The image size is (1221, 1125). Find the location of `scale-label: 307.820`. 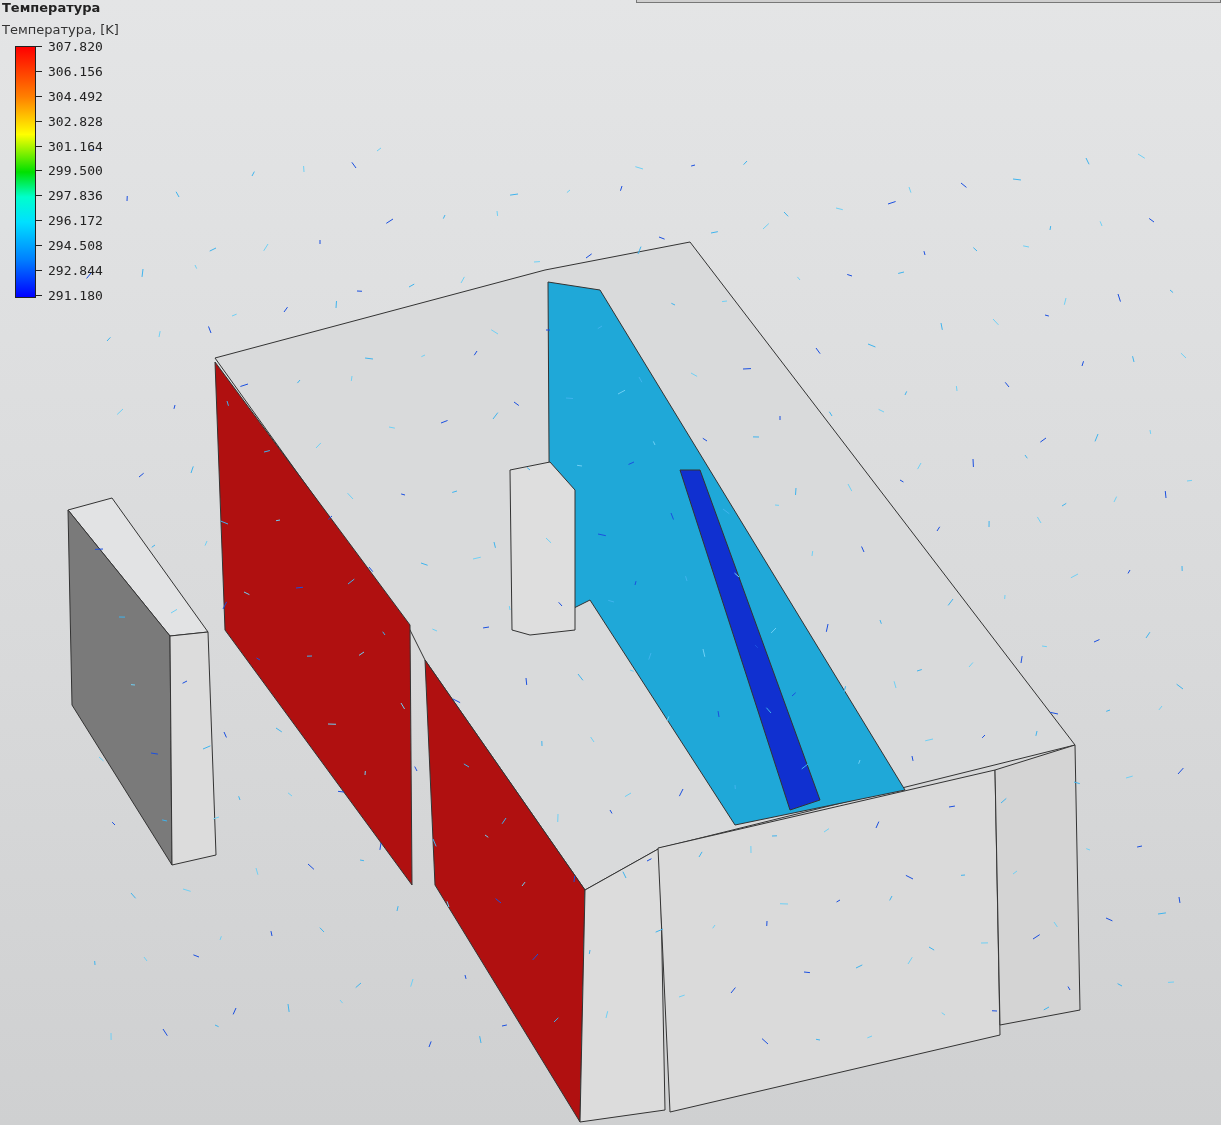

scale-label: 307.820 is located at coordinates (75, 46).